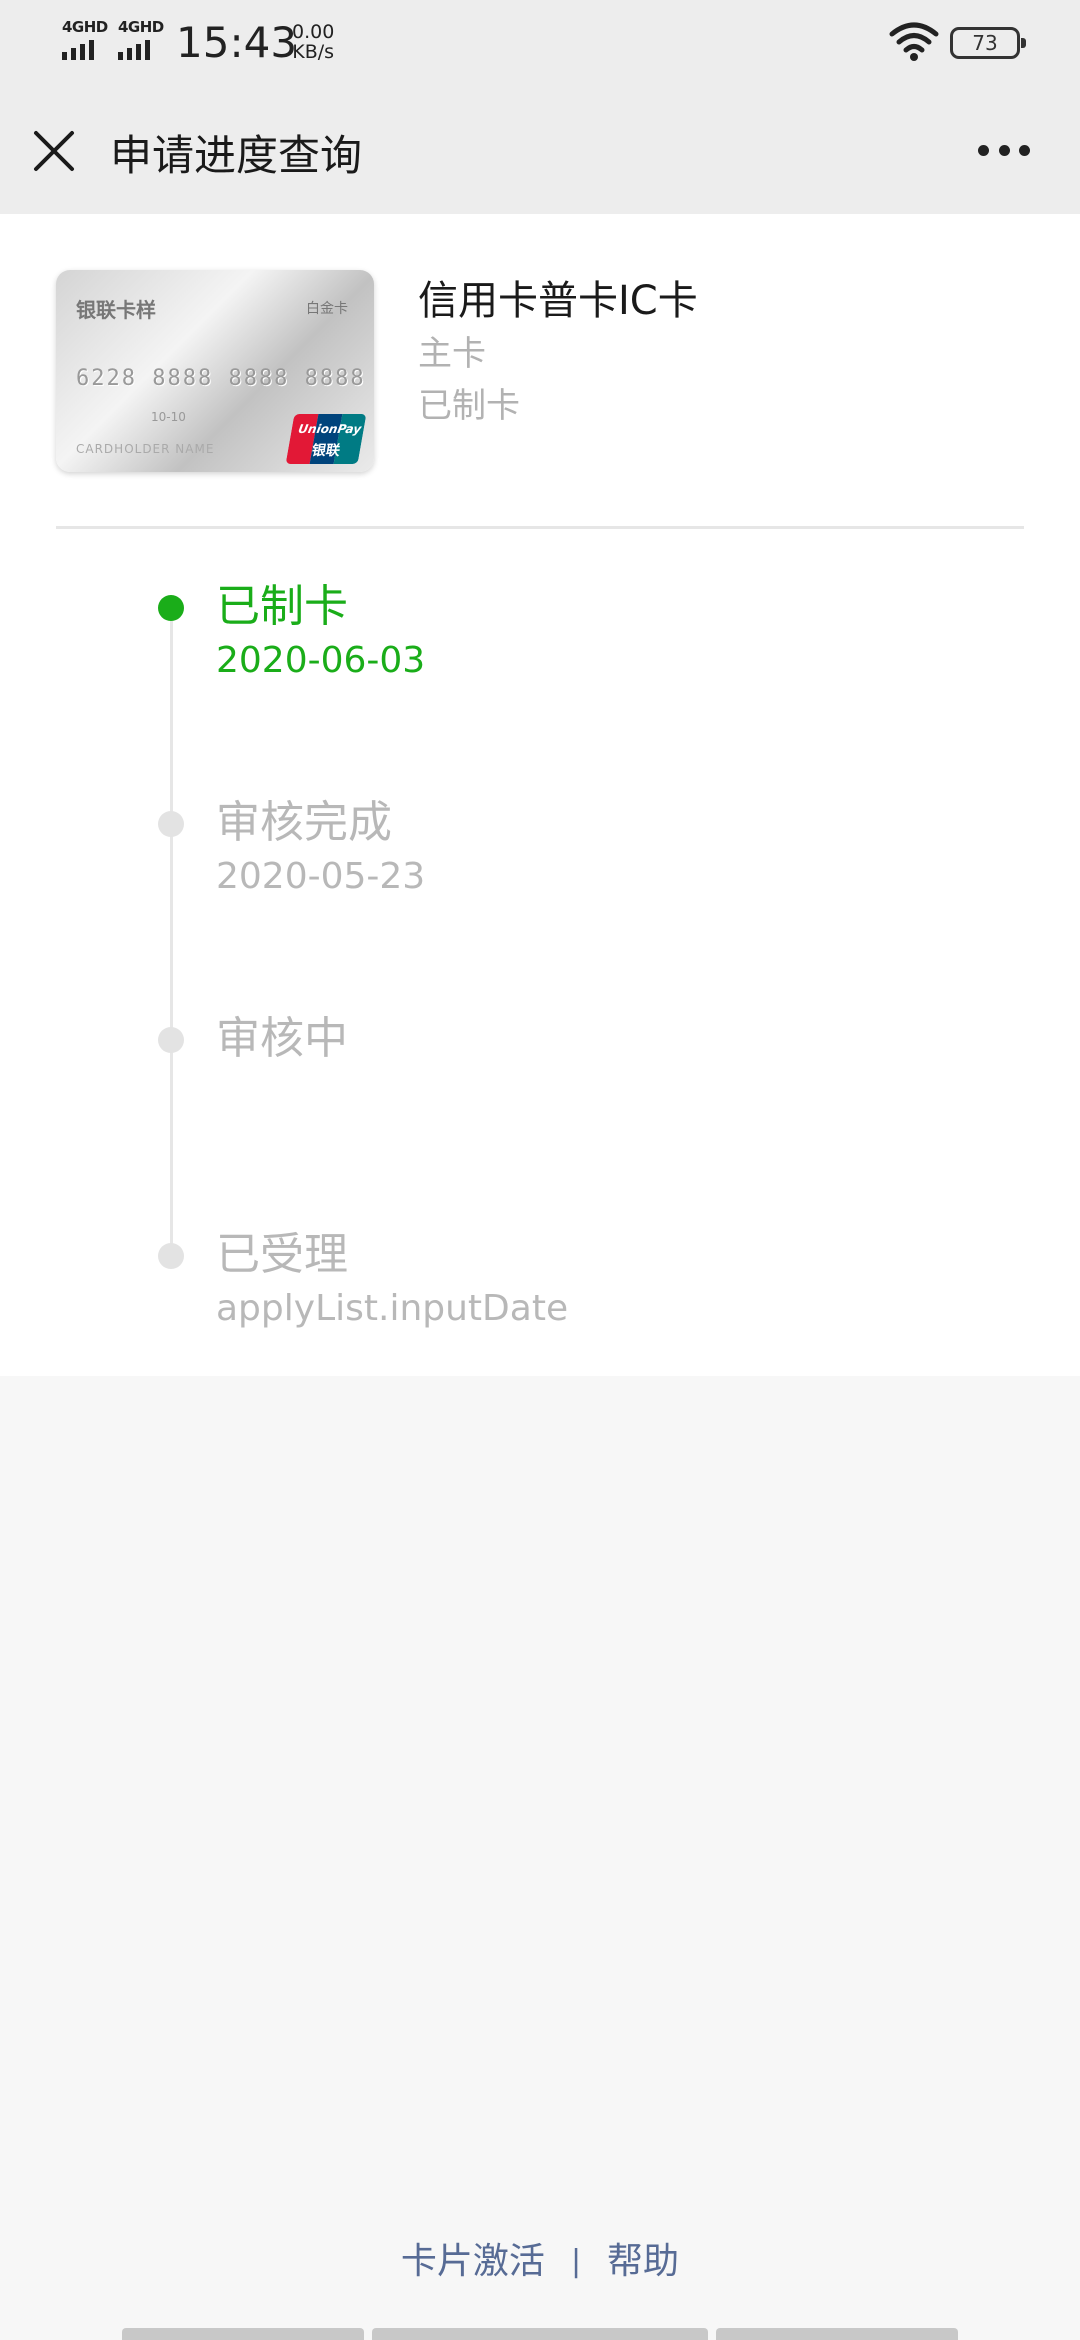  I want to click on unionpay-logo: UnionPay 银联, so click(326, 439).